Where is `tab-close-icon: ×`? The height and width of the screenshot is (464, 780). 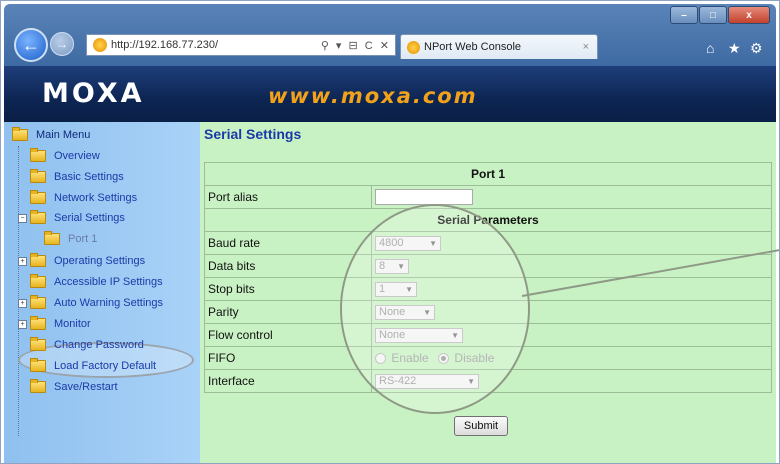
tab-close-icon: × is located at coordinates (586, 47).